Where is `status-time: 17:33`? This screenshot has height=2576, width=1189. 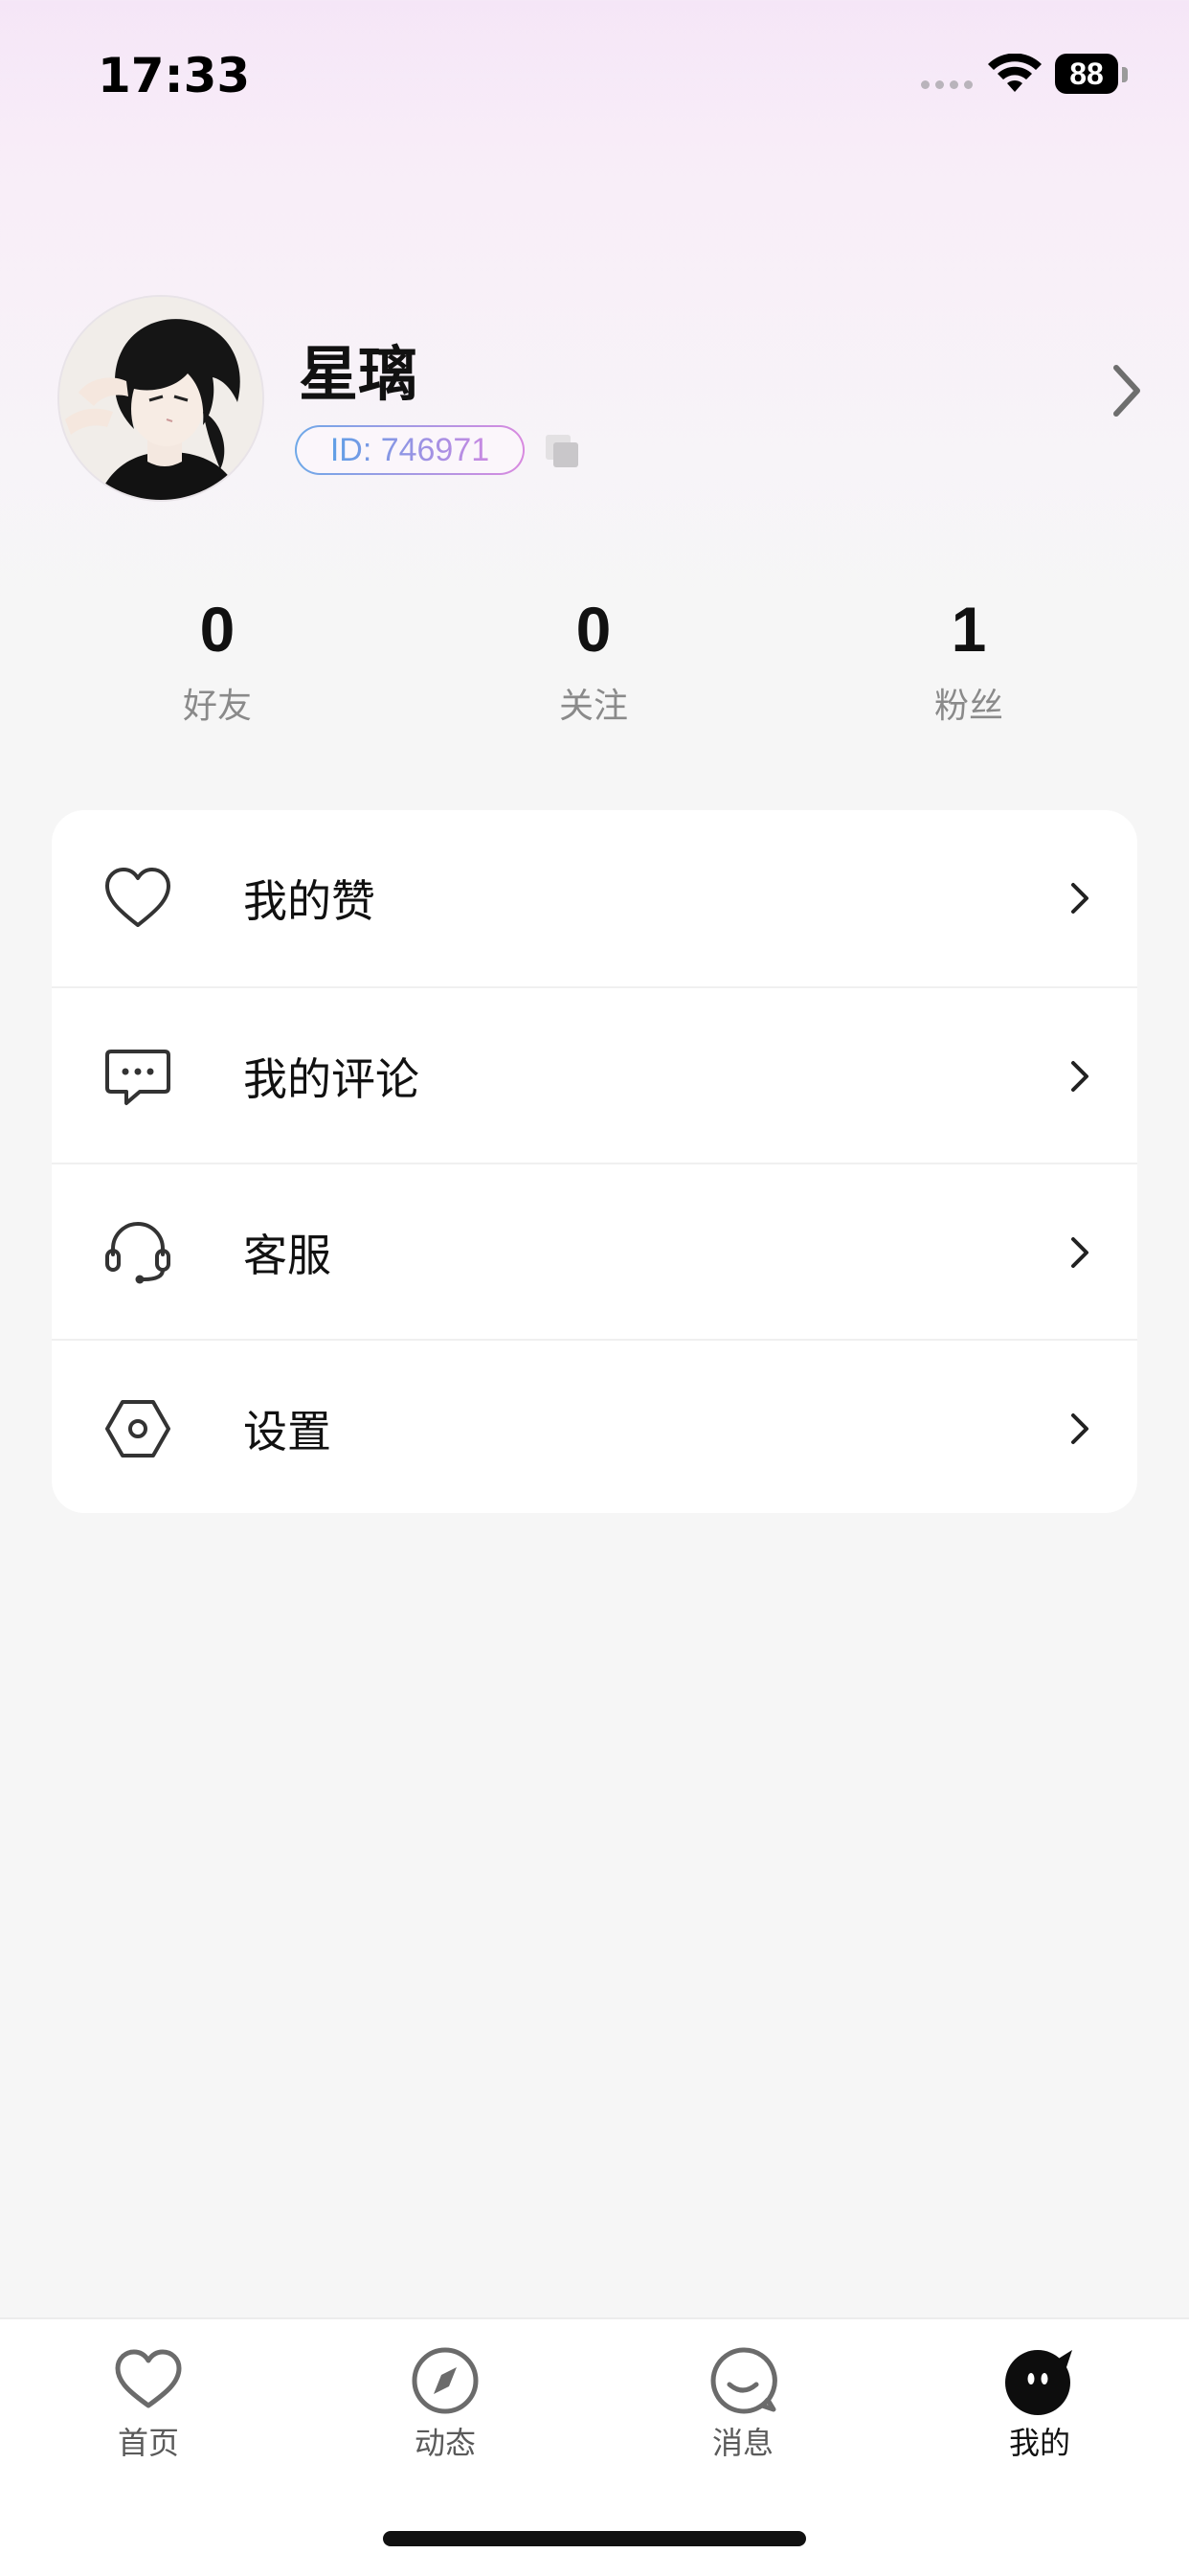 status-time: 17:33 is located at coordinates (174, 75).